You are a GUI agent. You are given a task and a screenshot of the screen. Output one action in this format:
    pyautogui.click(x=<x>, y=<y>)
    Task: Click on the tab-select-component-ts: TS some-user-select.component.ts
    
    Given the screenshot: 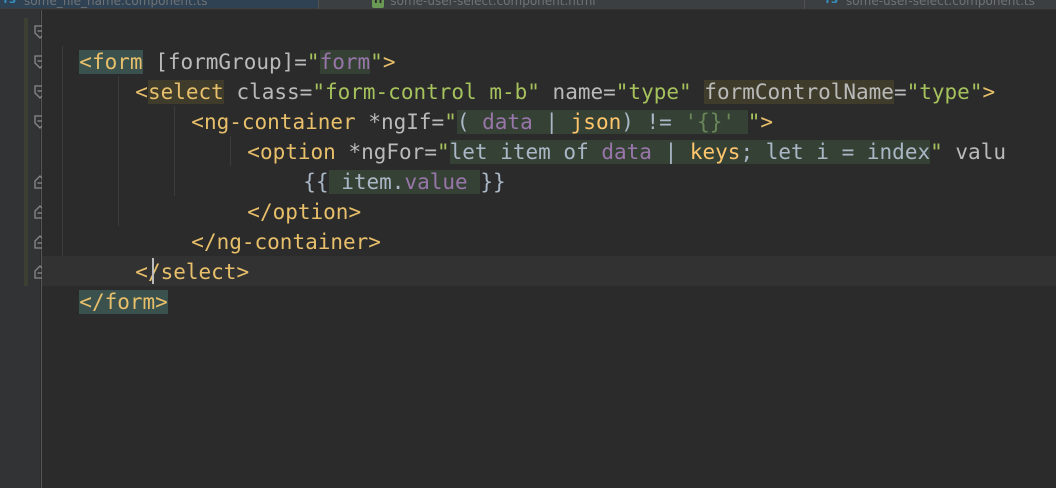 What is the action you would take?
    pyautogui.click(x=939, y=4)
    